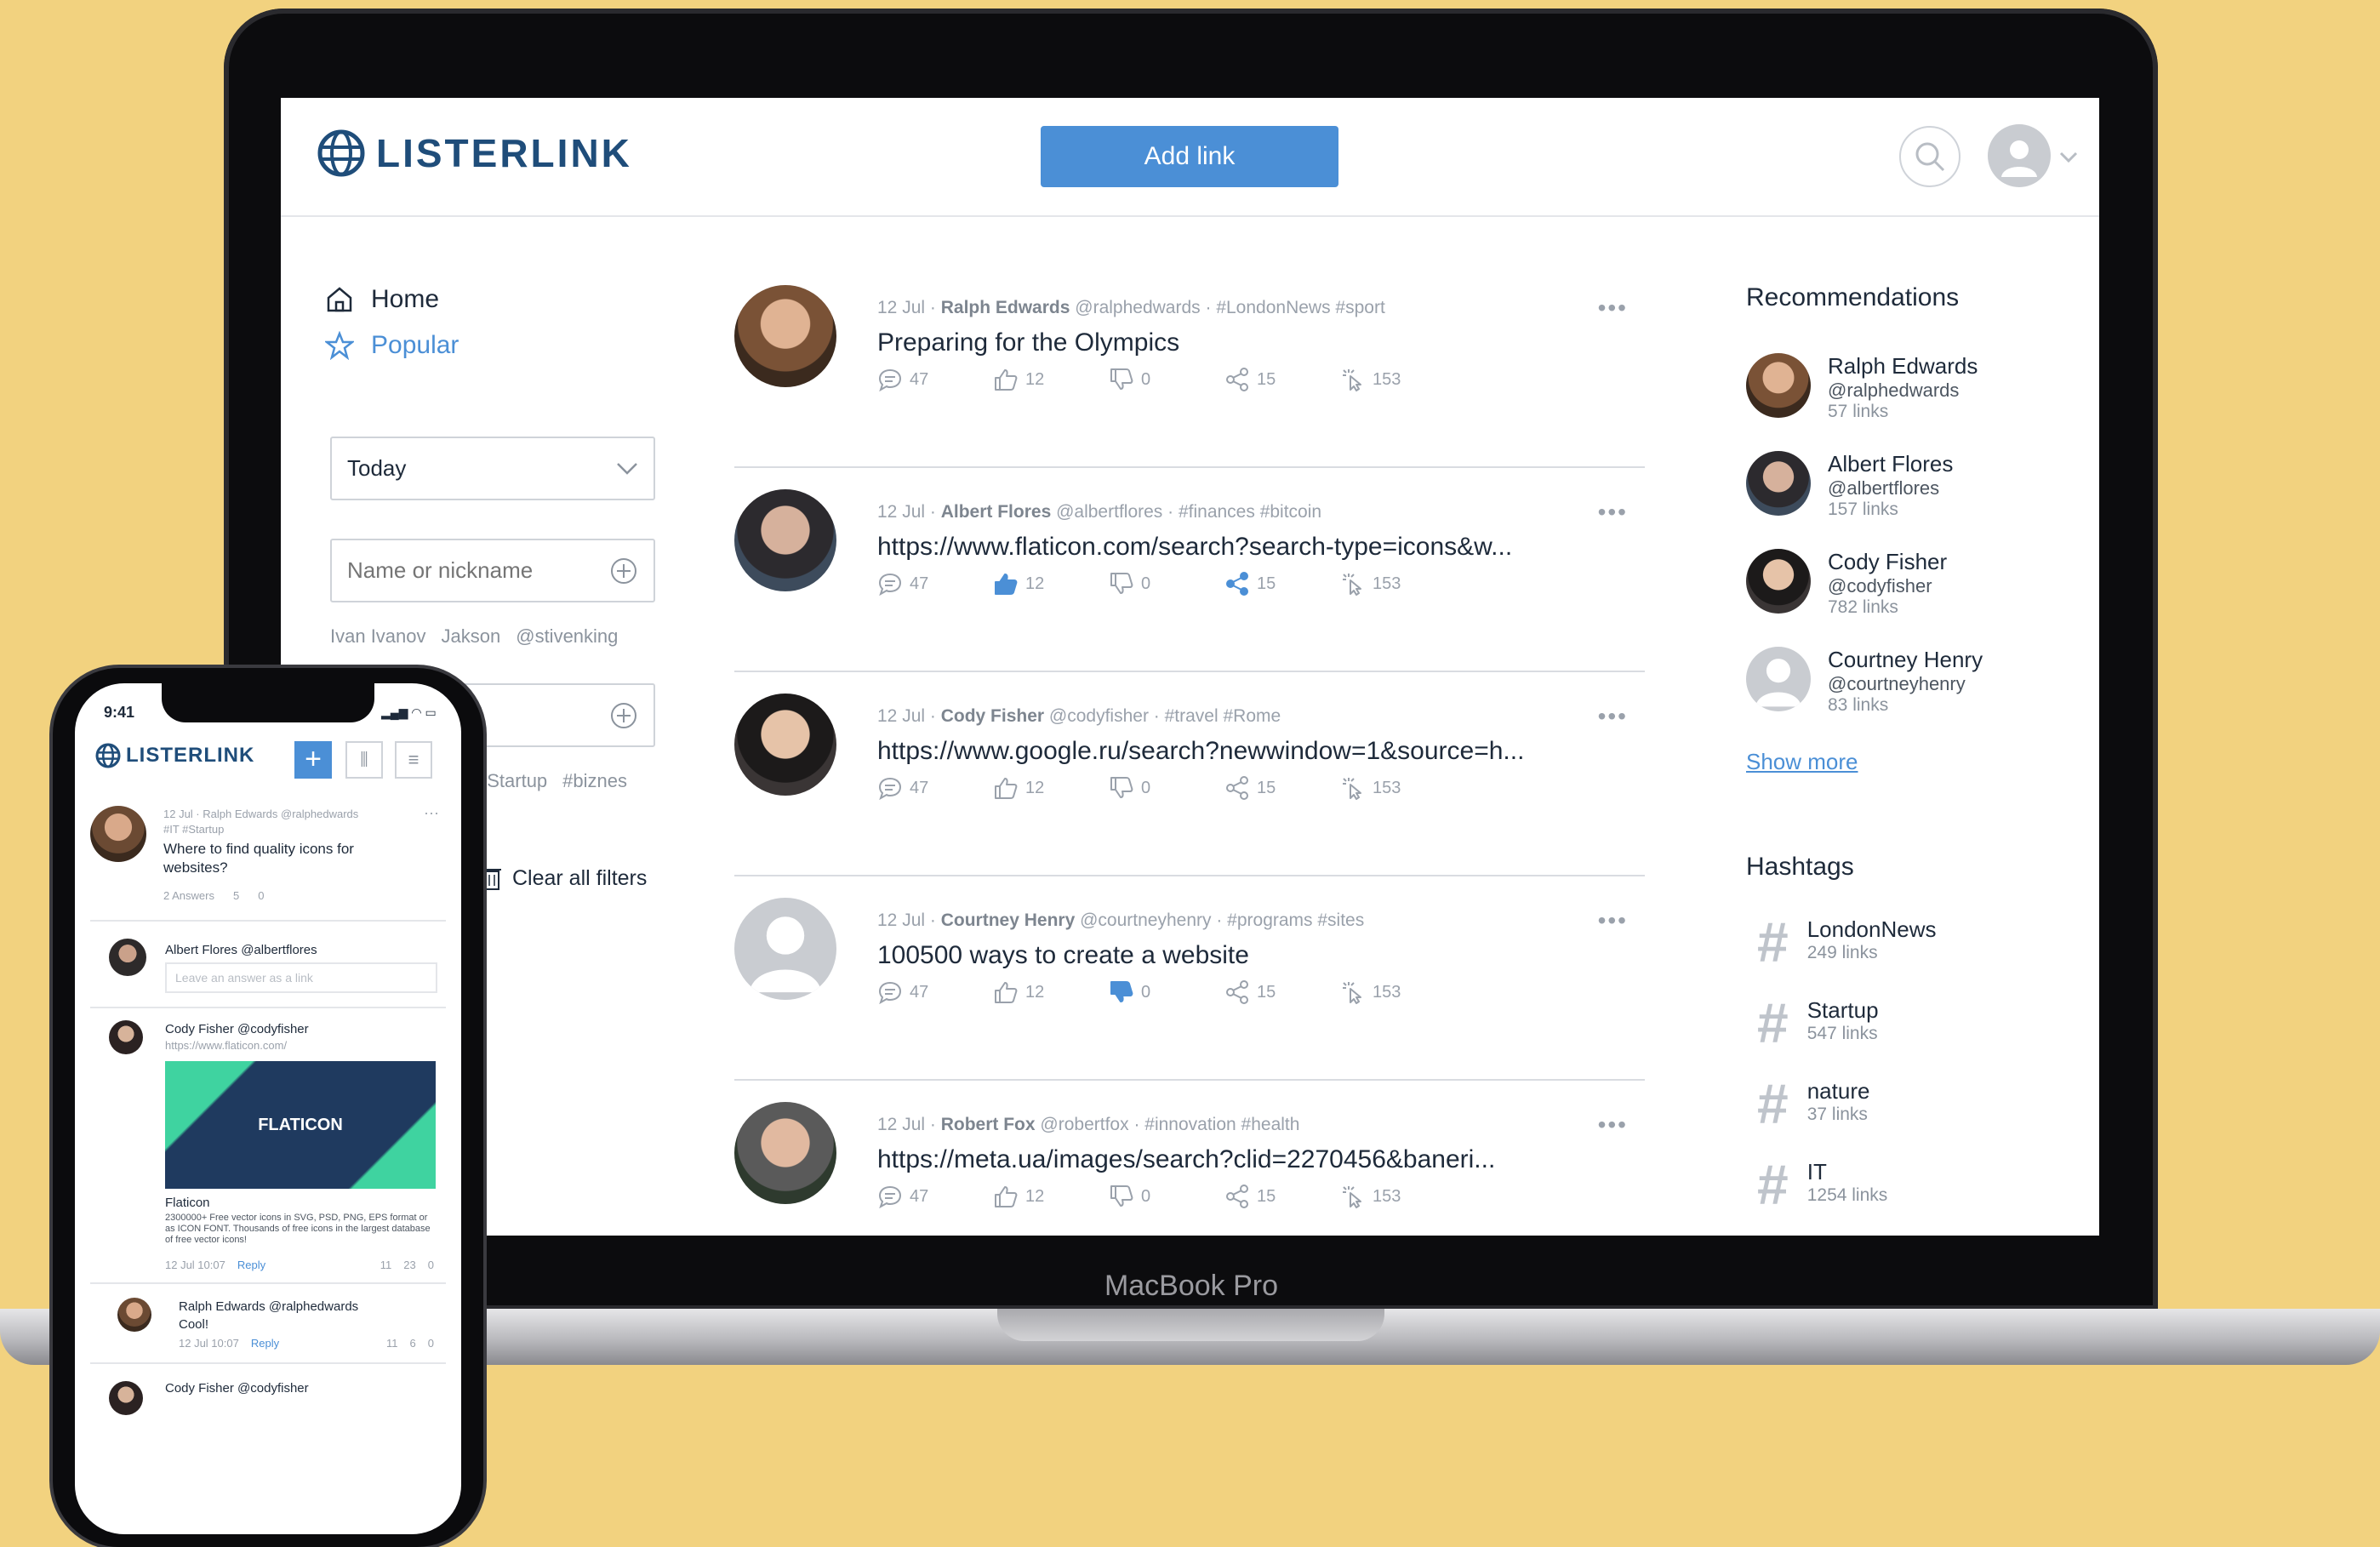 This screenshot has height=1547, width=2380. Describe the element at coordinates (1802, 762) in the screenshot. I see `show-more-link: Show more` at that location.